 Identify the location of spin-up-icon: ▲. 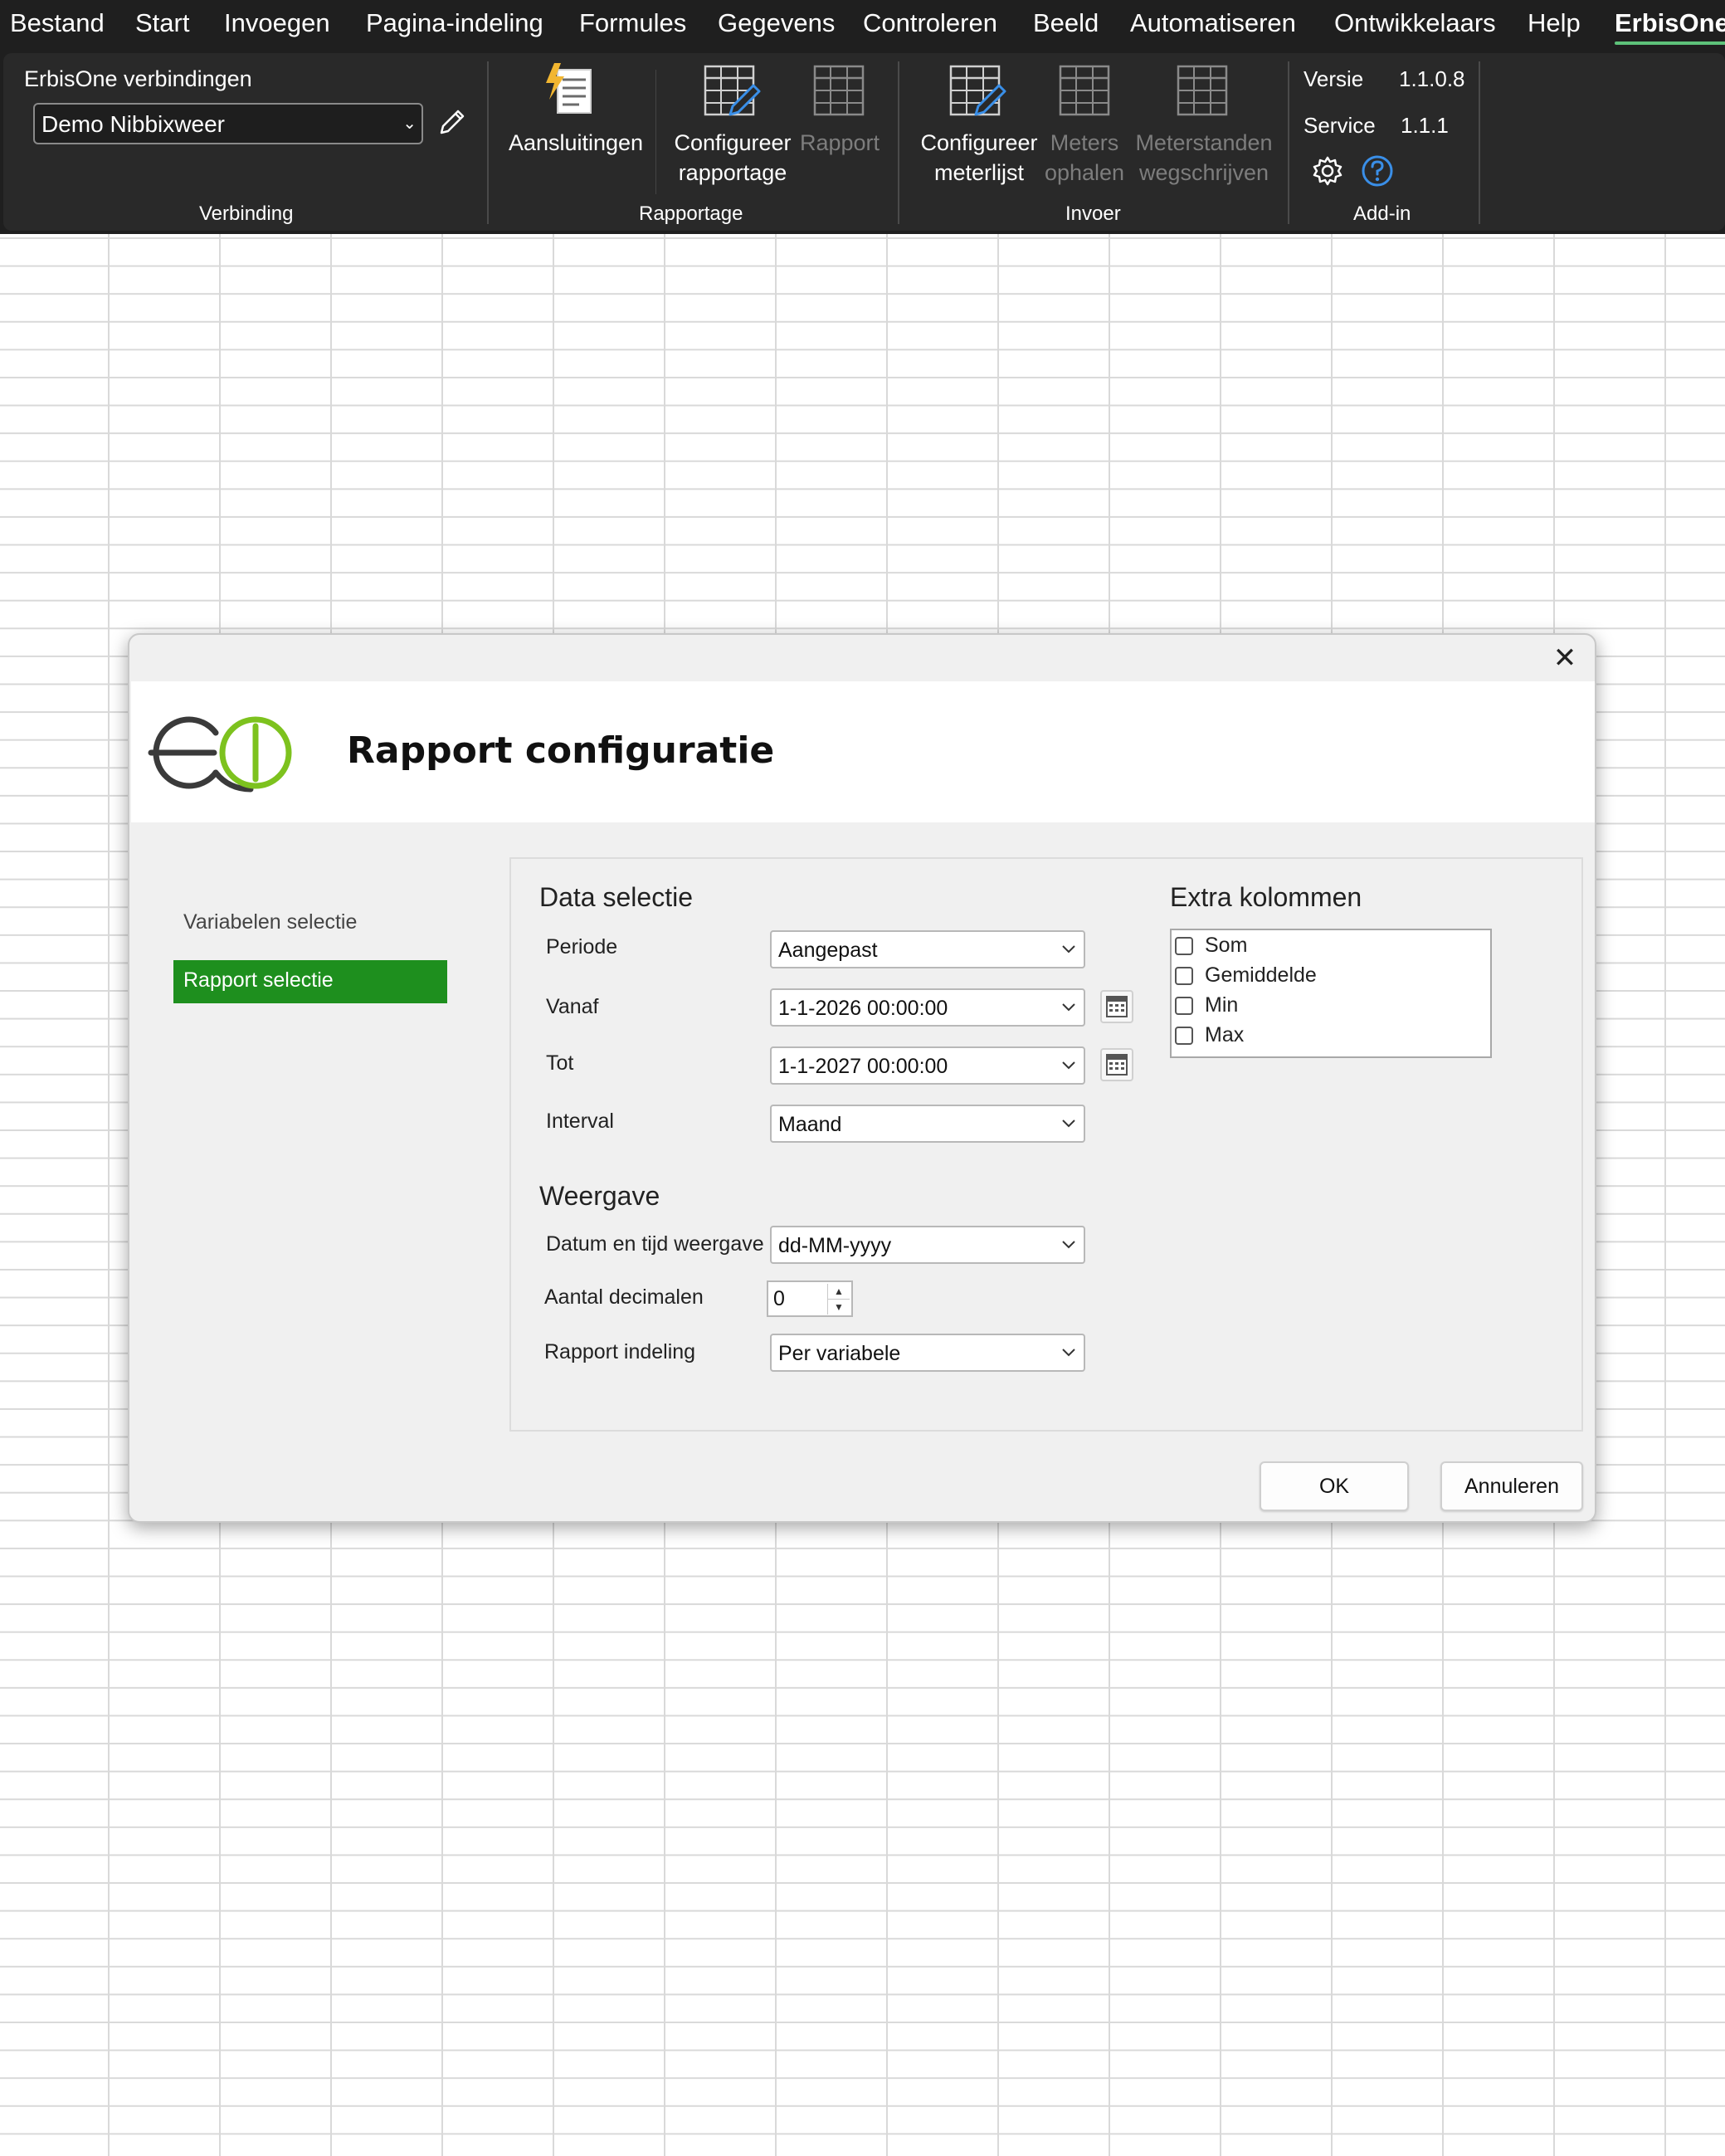
(838, 1292).